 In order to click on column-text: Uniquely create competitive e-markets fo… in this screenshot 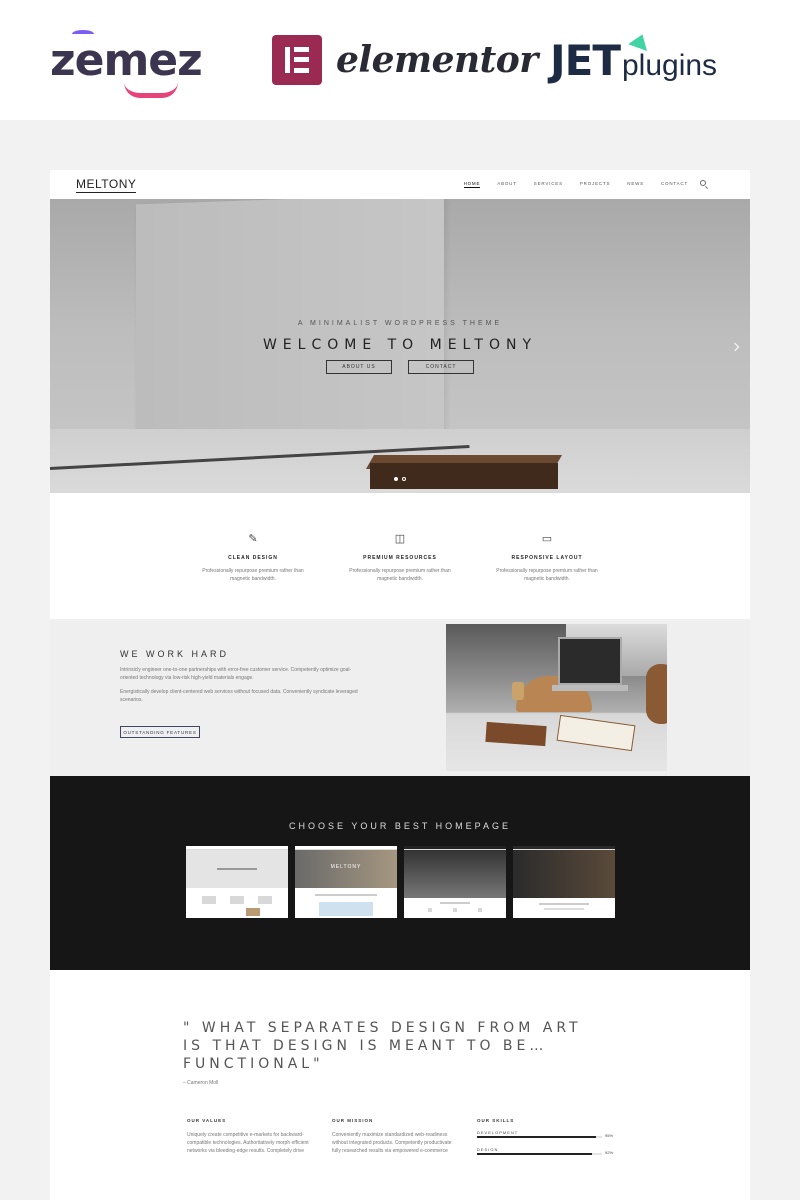, I will do `click(248, 1143)`.